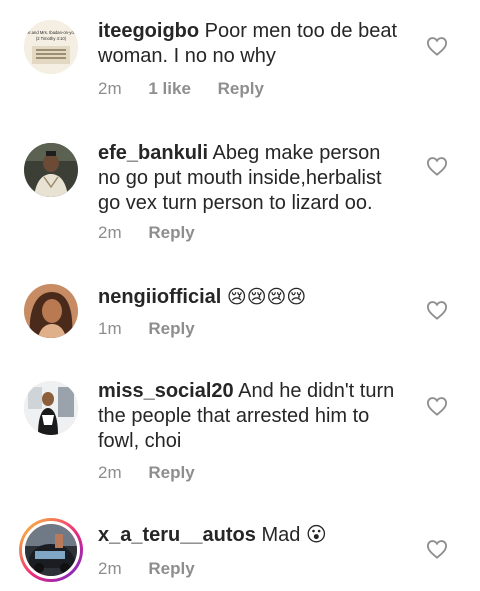  What do you see at coordinates (51, 38) in the screenshot?
I see `avatar-caption: (2 Timothy 4:10)` at bounding box center [51, 38].